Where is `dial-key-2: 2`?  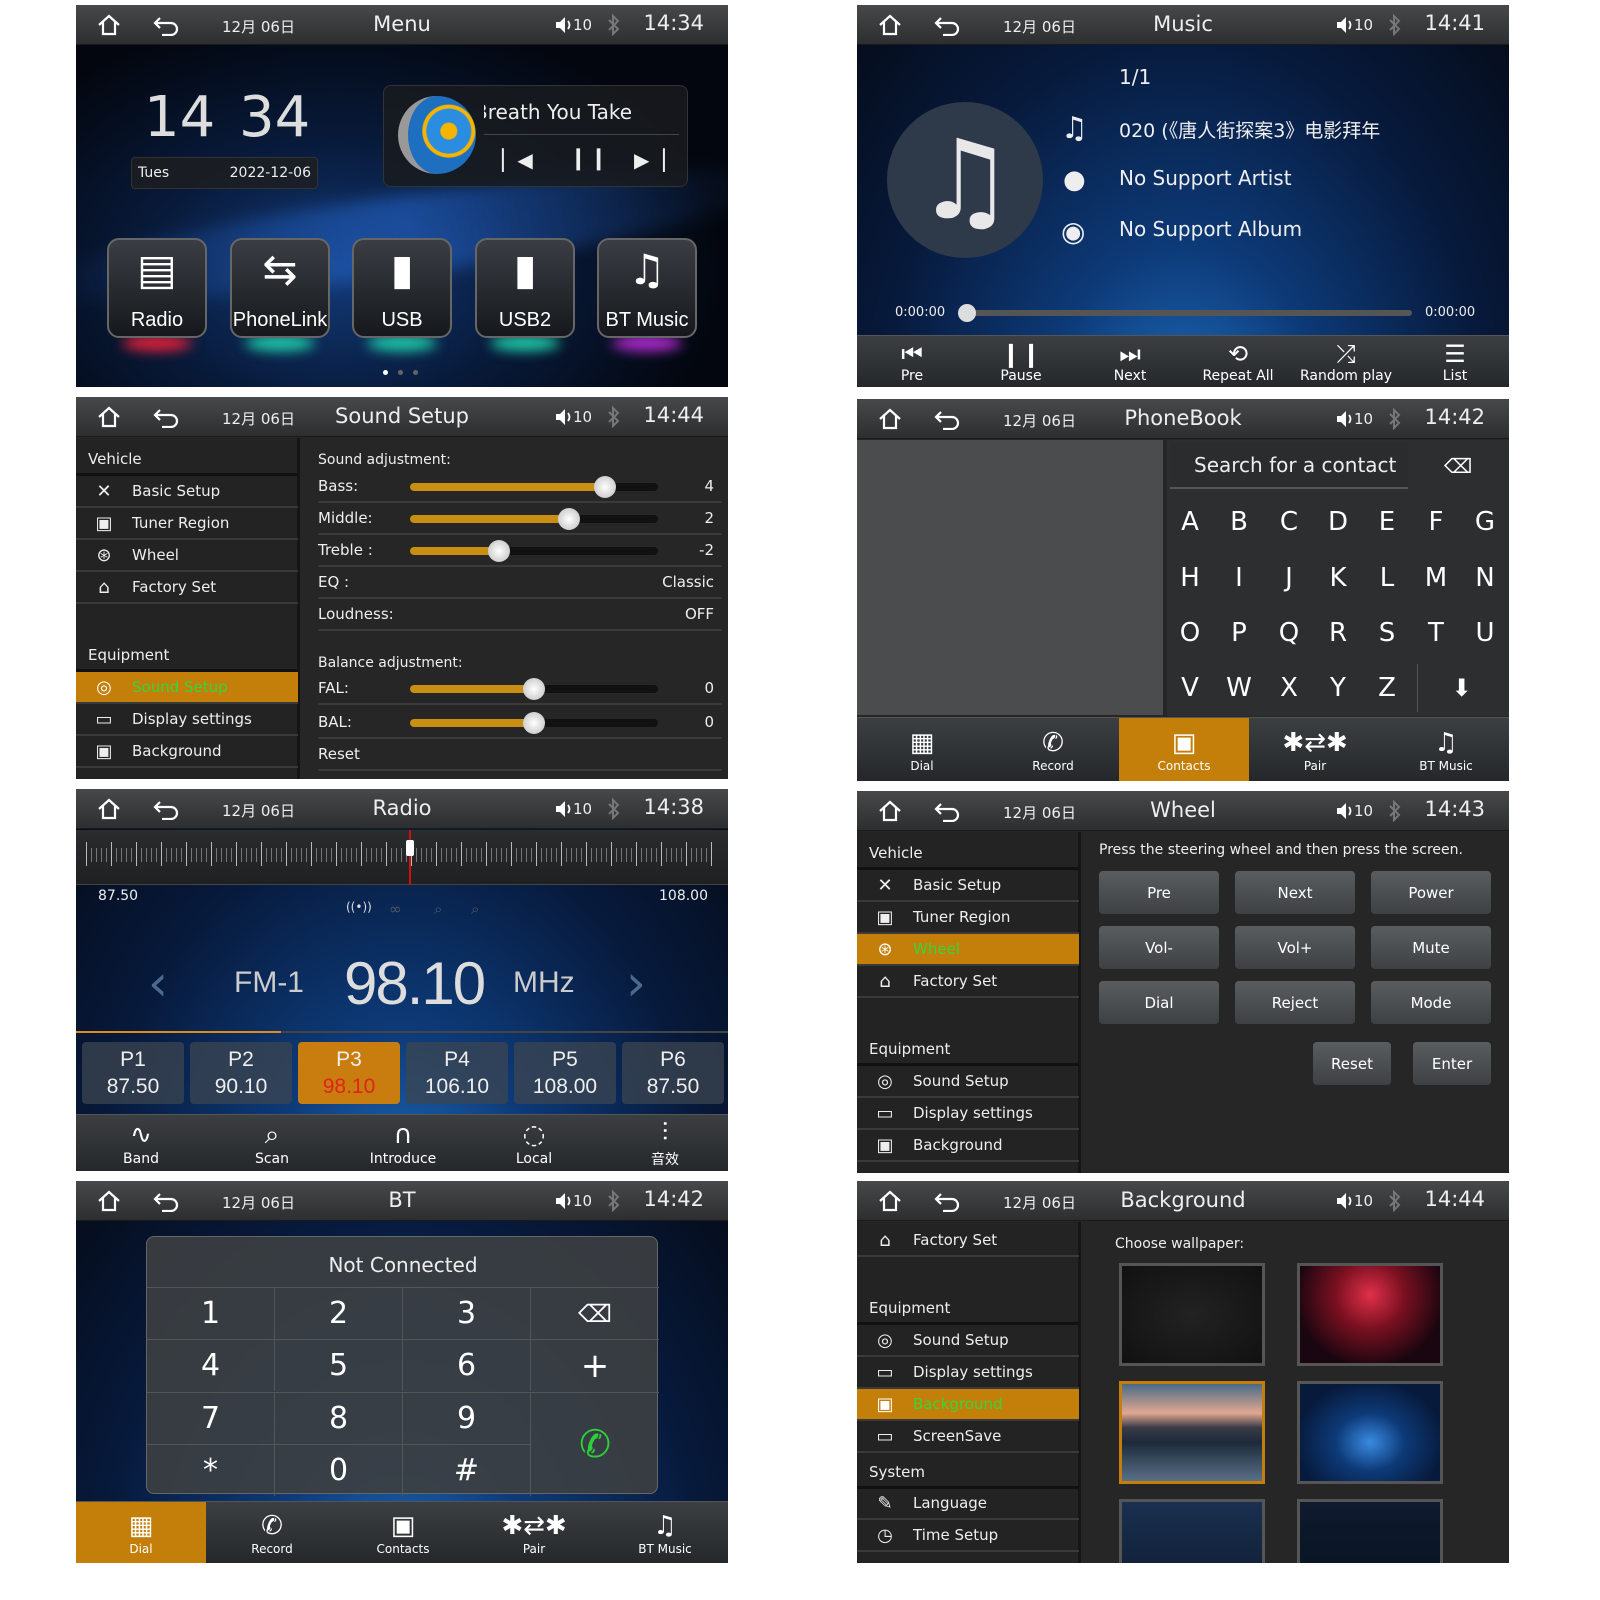 dial-key-2: 2 is located at coordinates (339, 1313).